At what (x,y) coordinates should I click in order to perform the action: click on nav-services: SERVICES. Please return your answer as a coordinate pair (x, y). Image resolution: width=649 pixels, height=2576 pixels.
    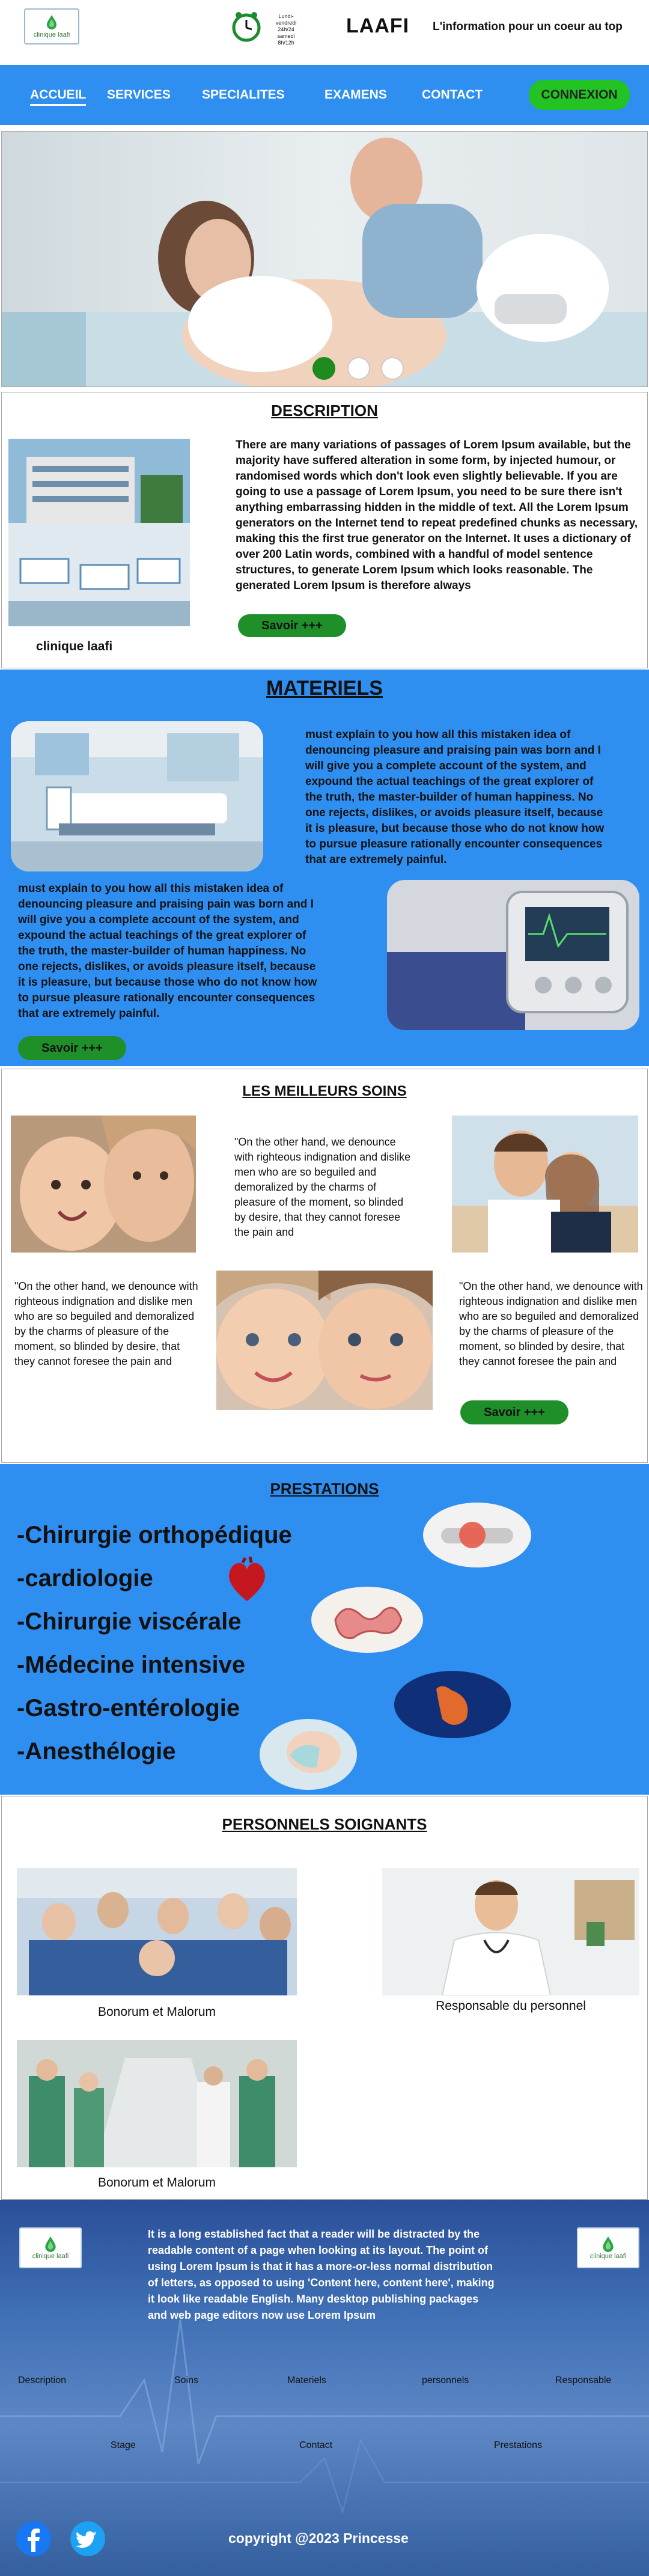
    Looking at the image, I should click on (139, 95).